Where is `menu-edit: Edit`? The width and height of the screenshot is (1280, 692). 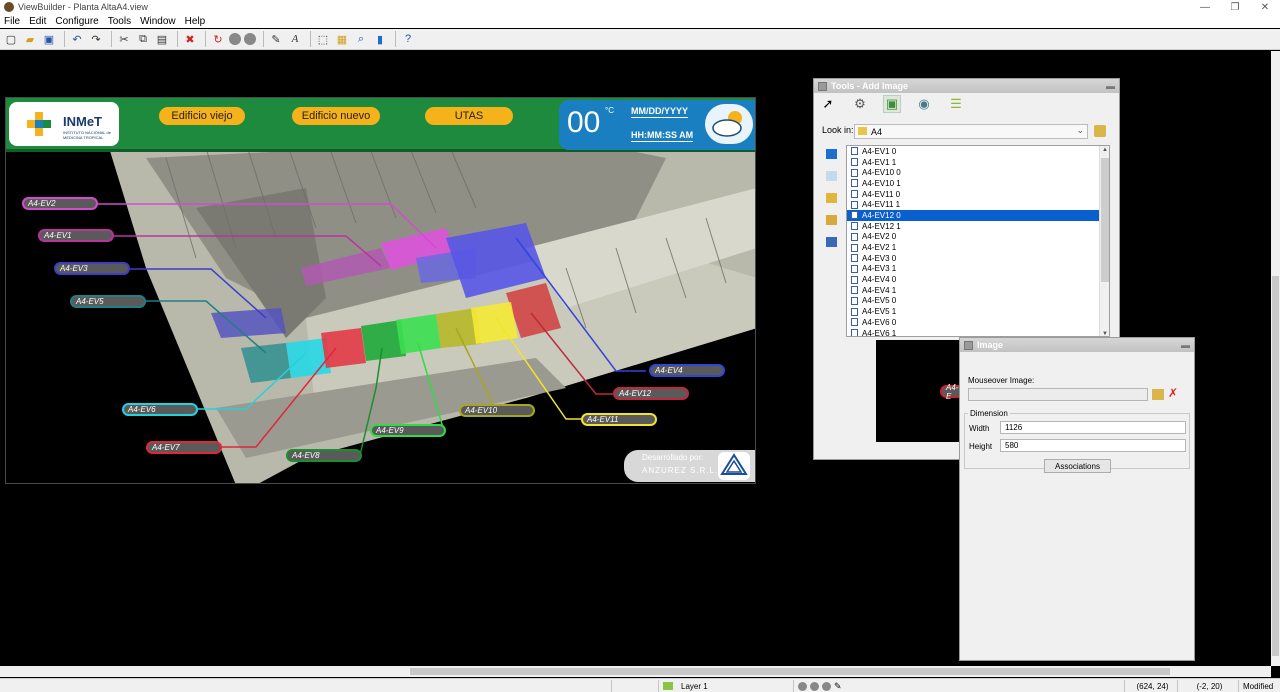
menu-edit: Edit is located at coordinates (37, 21).